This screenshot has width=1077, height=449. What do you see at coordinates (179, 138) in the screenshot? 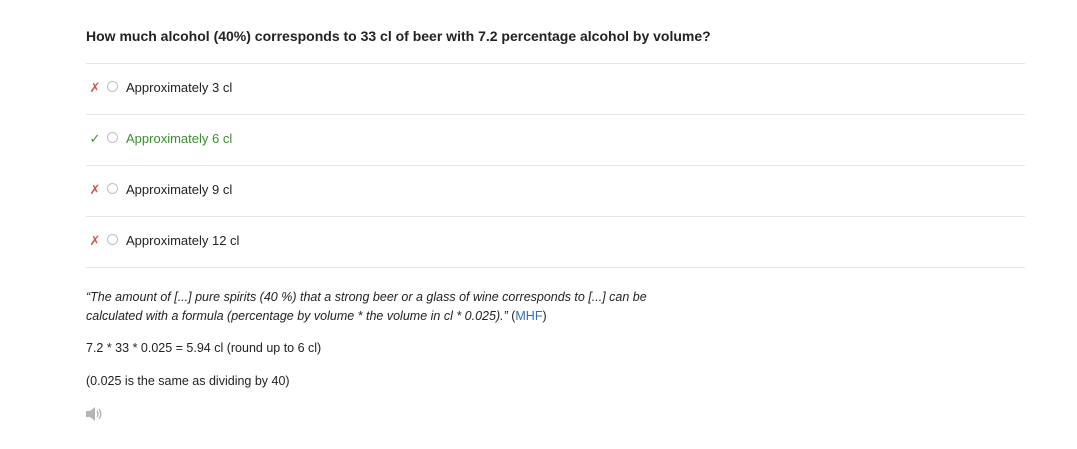
I see `answer-option-label: Approximately 6 cl` at bounding box center [179, 138].